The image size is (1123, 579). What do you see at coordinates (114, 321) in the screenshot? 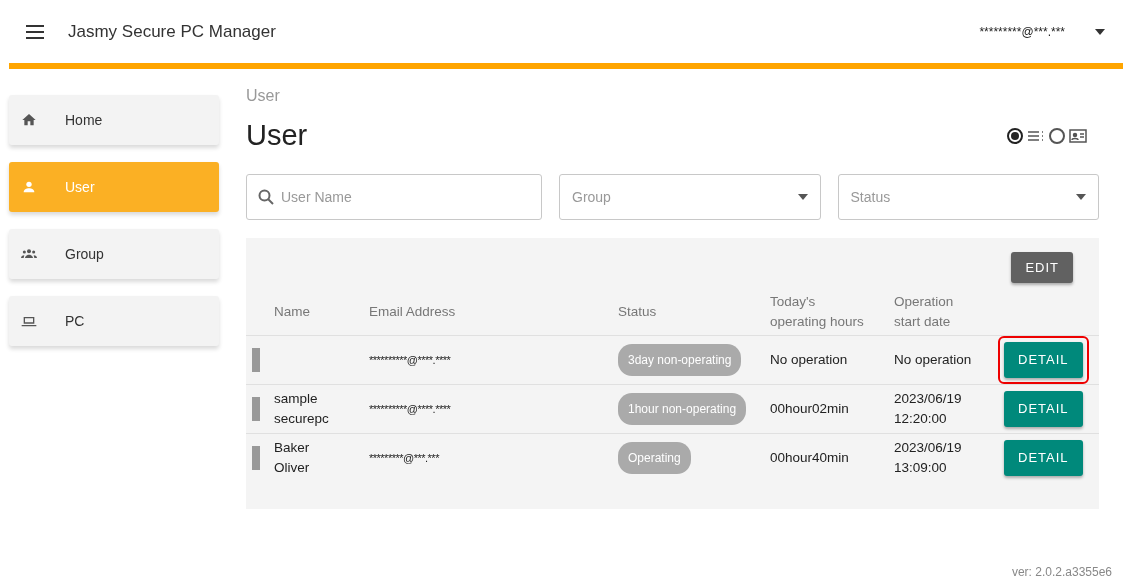
I see `sidebar-item: PC` at bounding box center [114, 321].